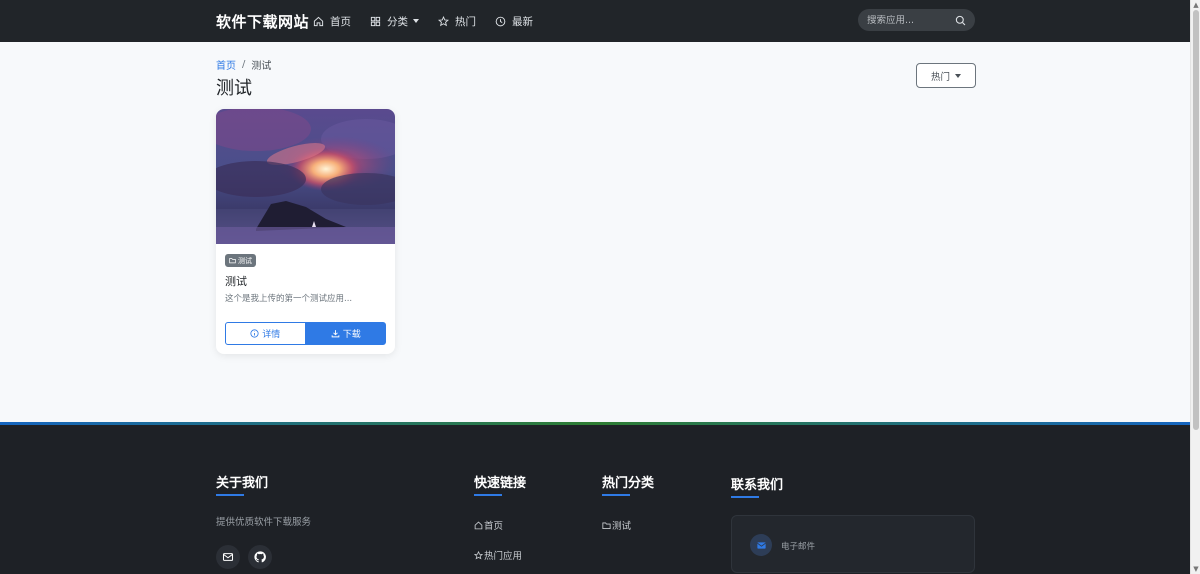 The width and height of the screenshot is (1200, 574). I want to click on footer-link-popular-apps: 热门应用, so click(498, 555).